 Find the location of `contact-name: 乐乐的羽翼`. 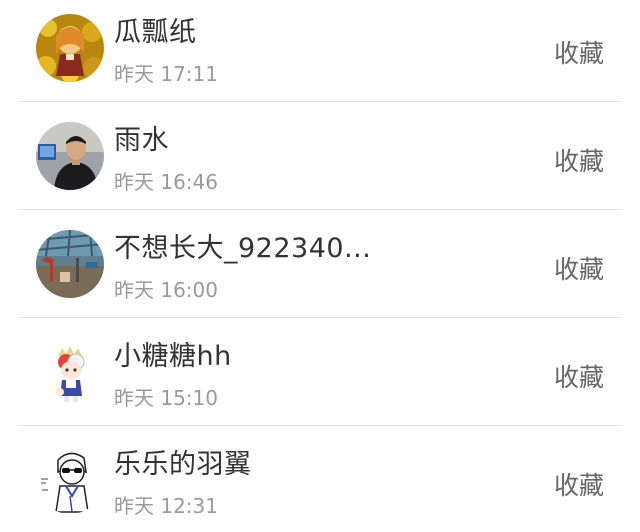

contact-name: 乐乐的羽翼 is located at coordinates (183, 464).